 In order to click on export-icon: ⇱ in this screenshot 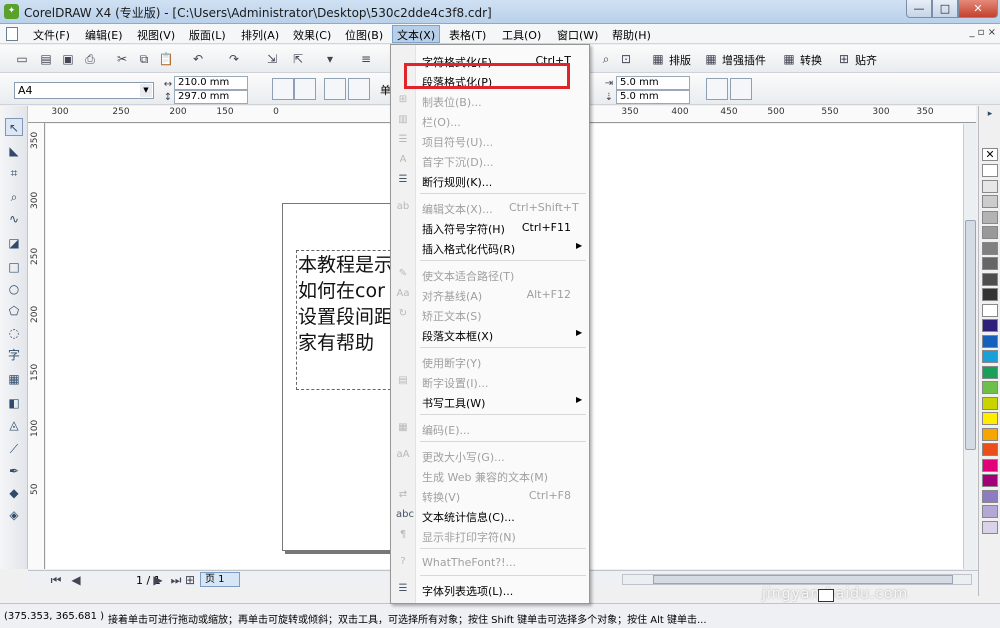, I will do `click(298, 59)`.